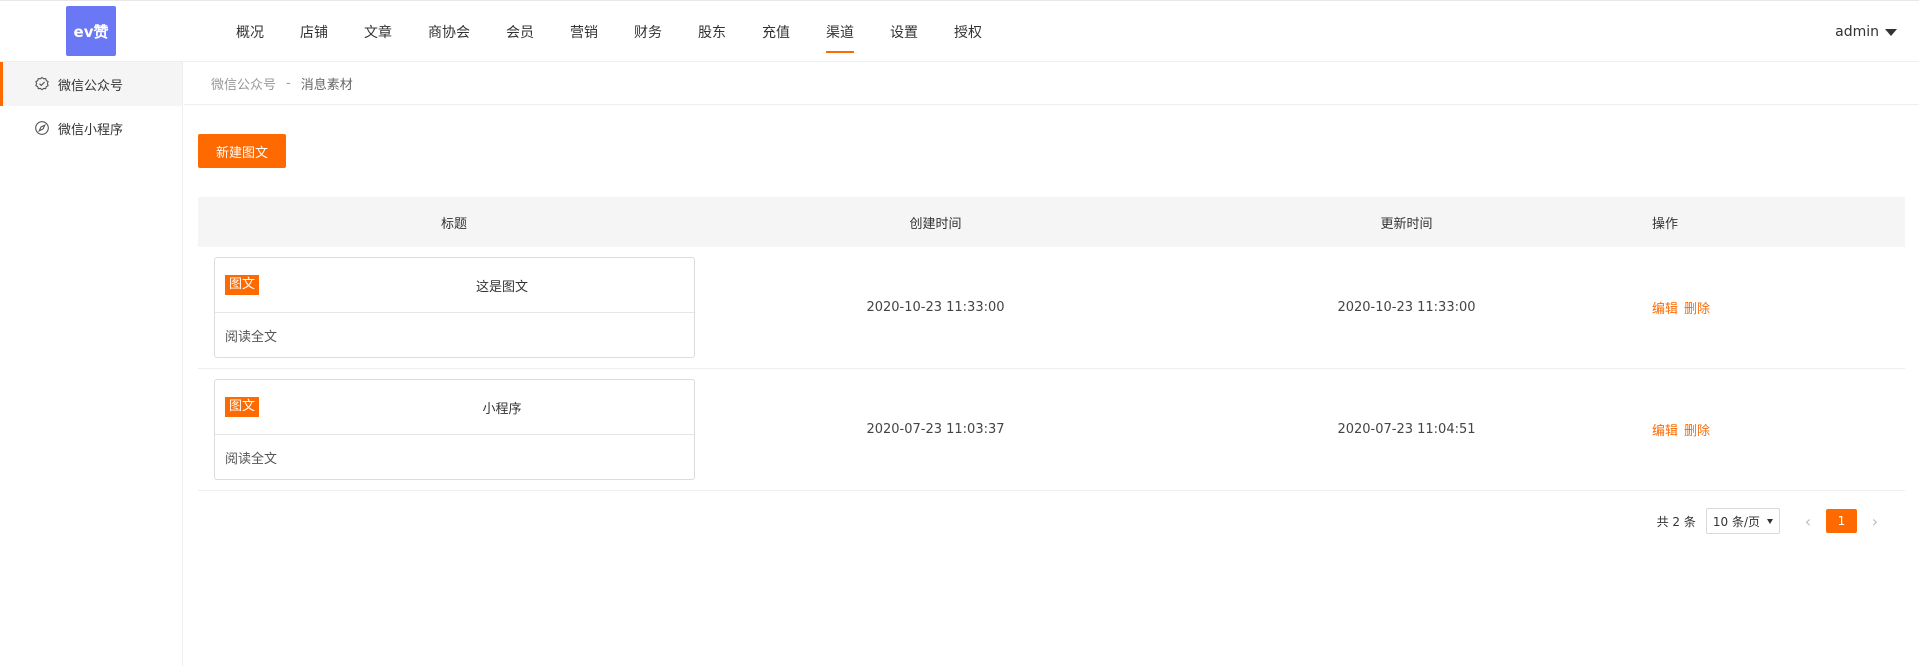  What do you see at coordinates (42, 128) in the screenshot?
I see `compass-icon` at bounding box center [42, 128].